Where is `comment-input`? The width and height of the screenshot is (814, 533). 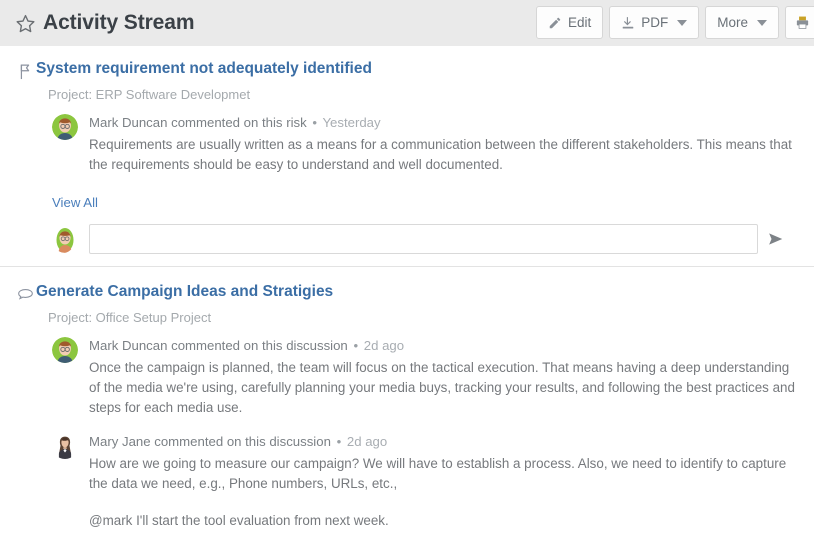 comment-input is located at coordinates (423, 239).